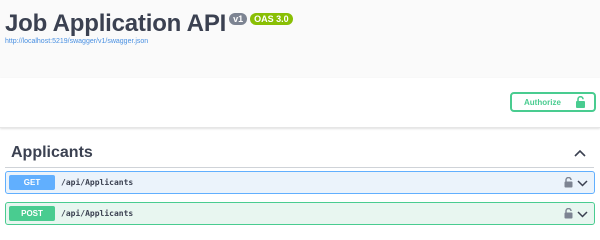  What do you see at coordinates (271, 19) in the screenshot?
I see `oas-badge: OAS 3.0` at bounding box center [271, 19].